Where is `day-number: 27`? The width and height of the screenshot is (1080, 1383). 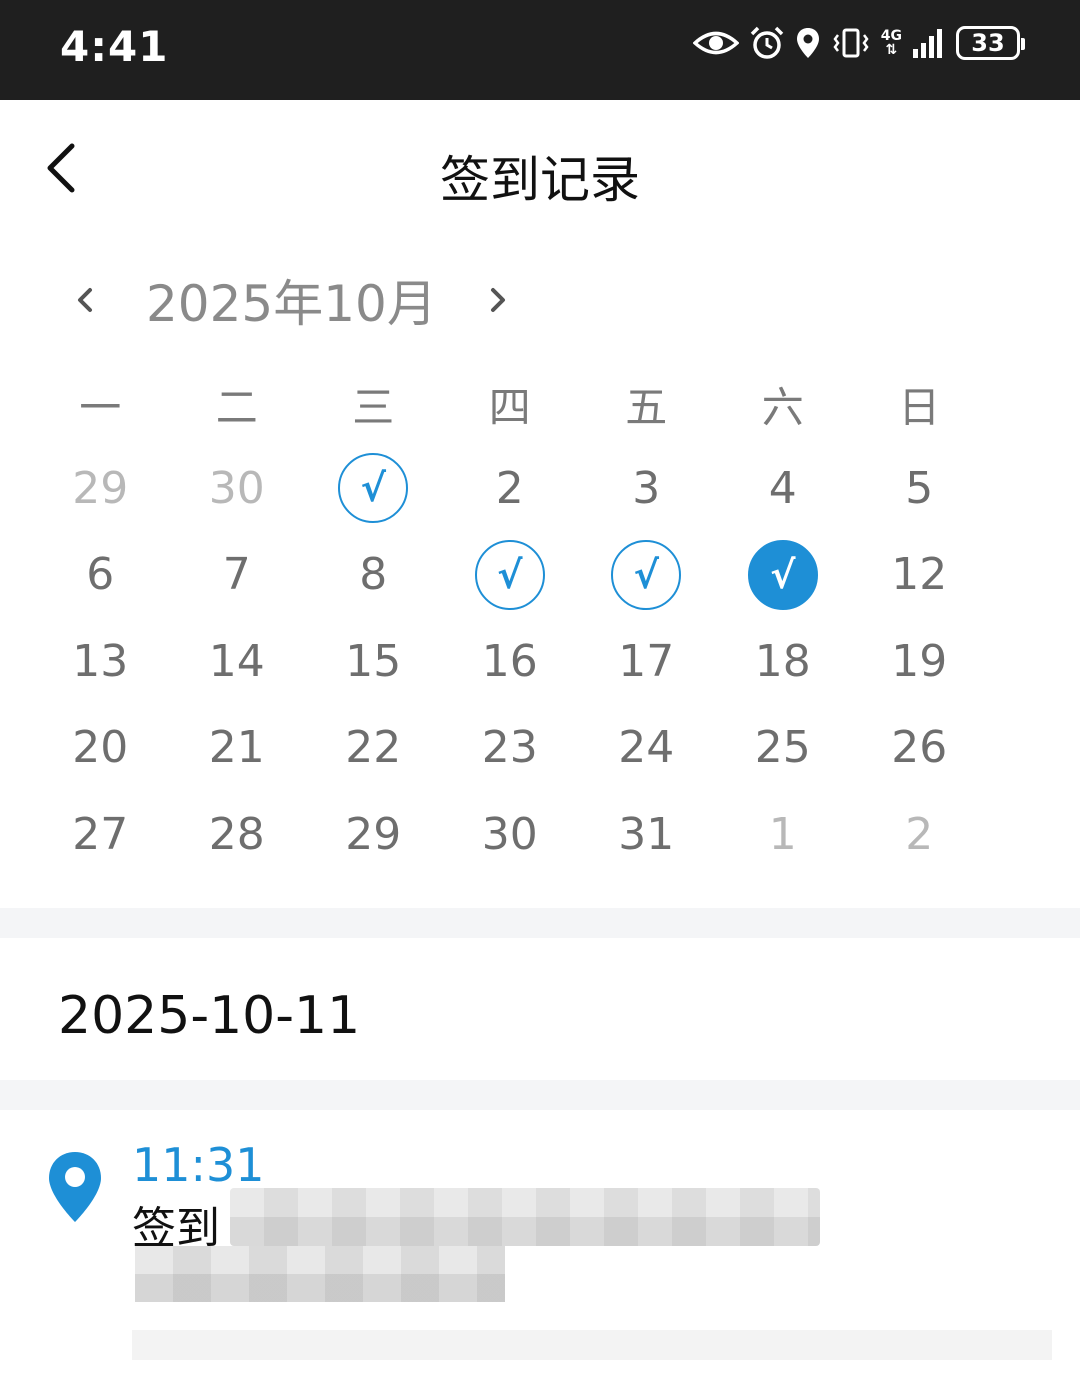
day-number: 27 is located at coordinates (100, 834).